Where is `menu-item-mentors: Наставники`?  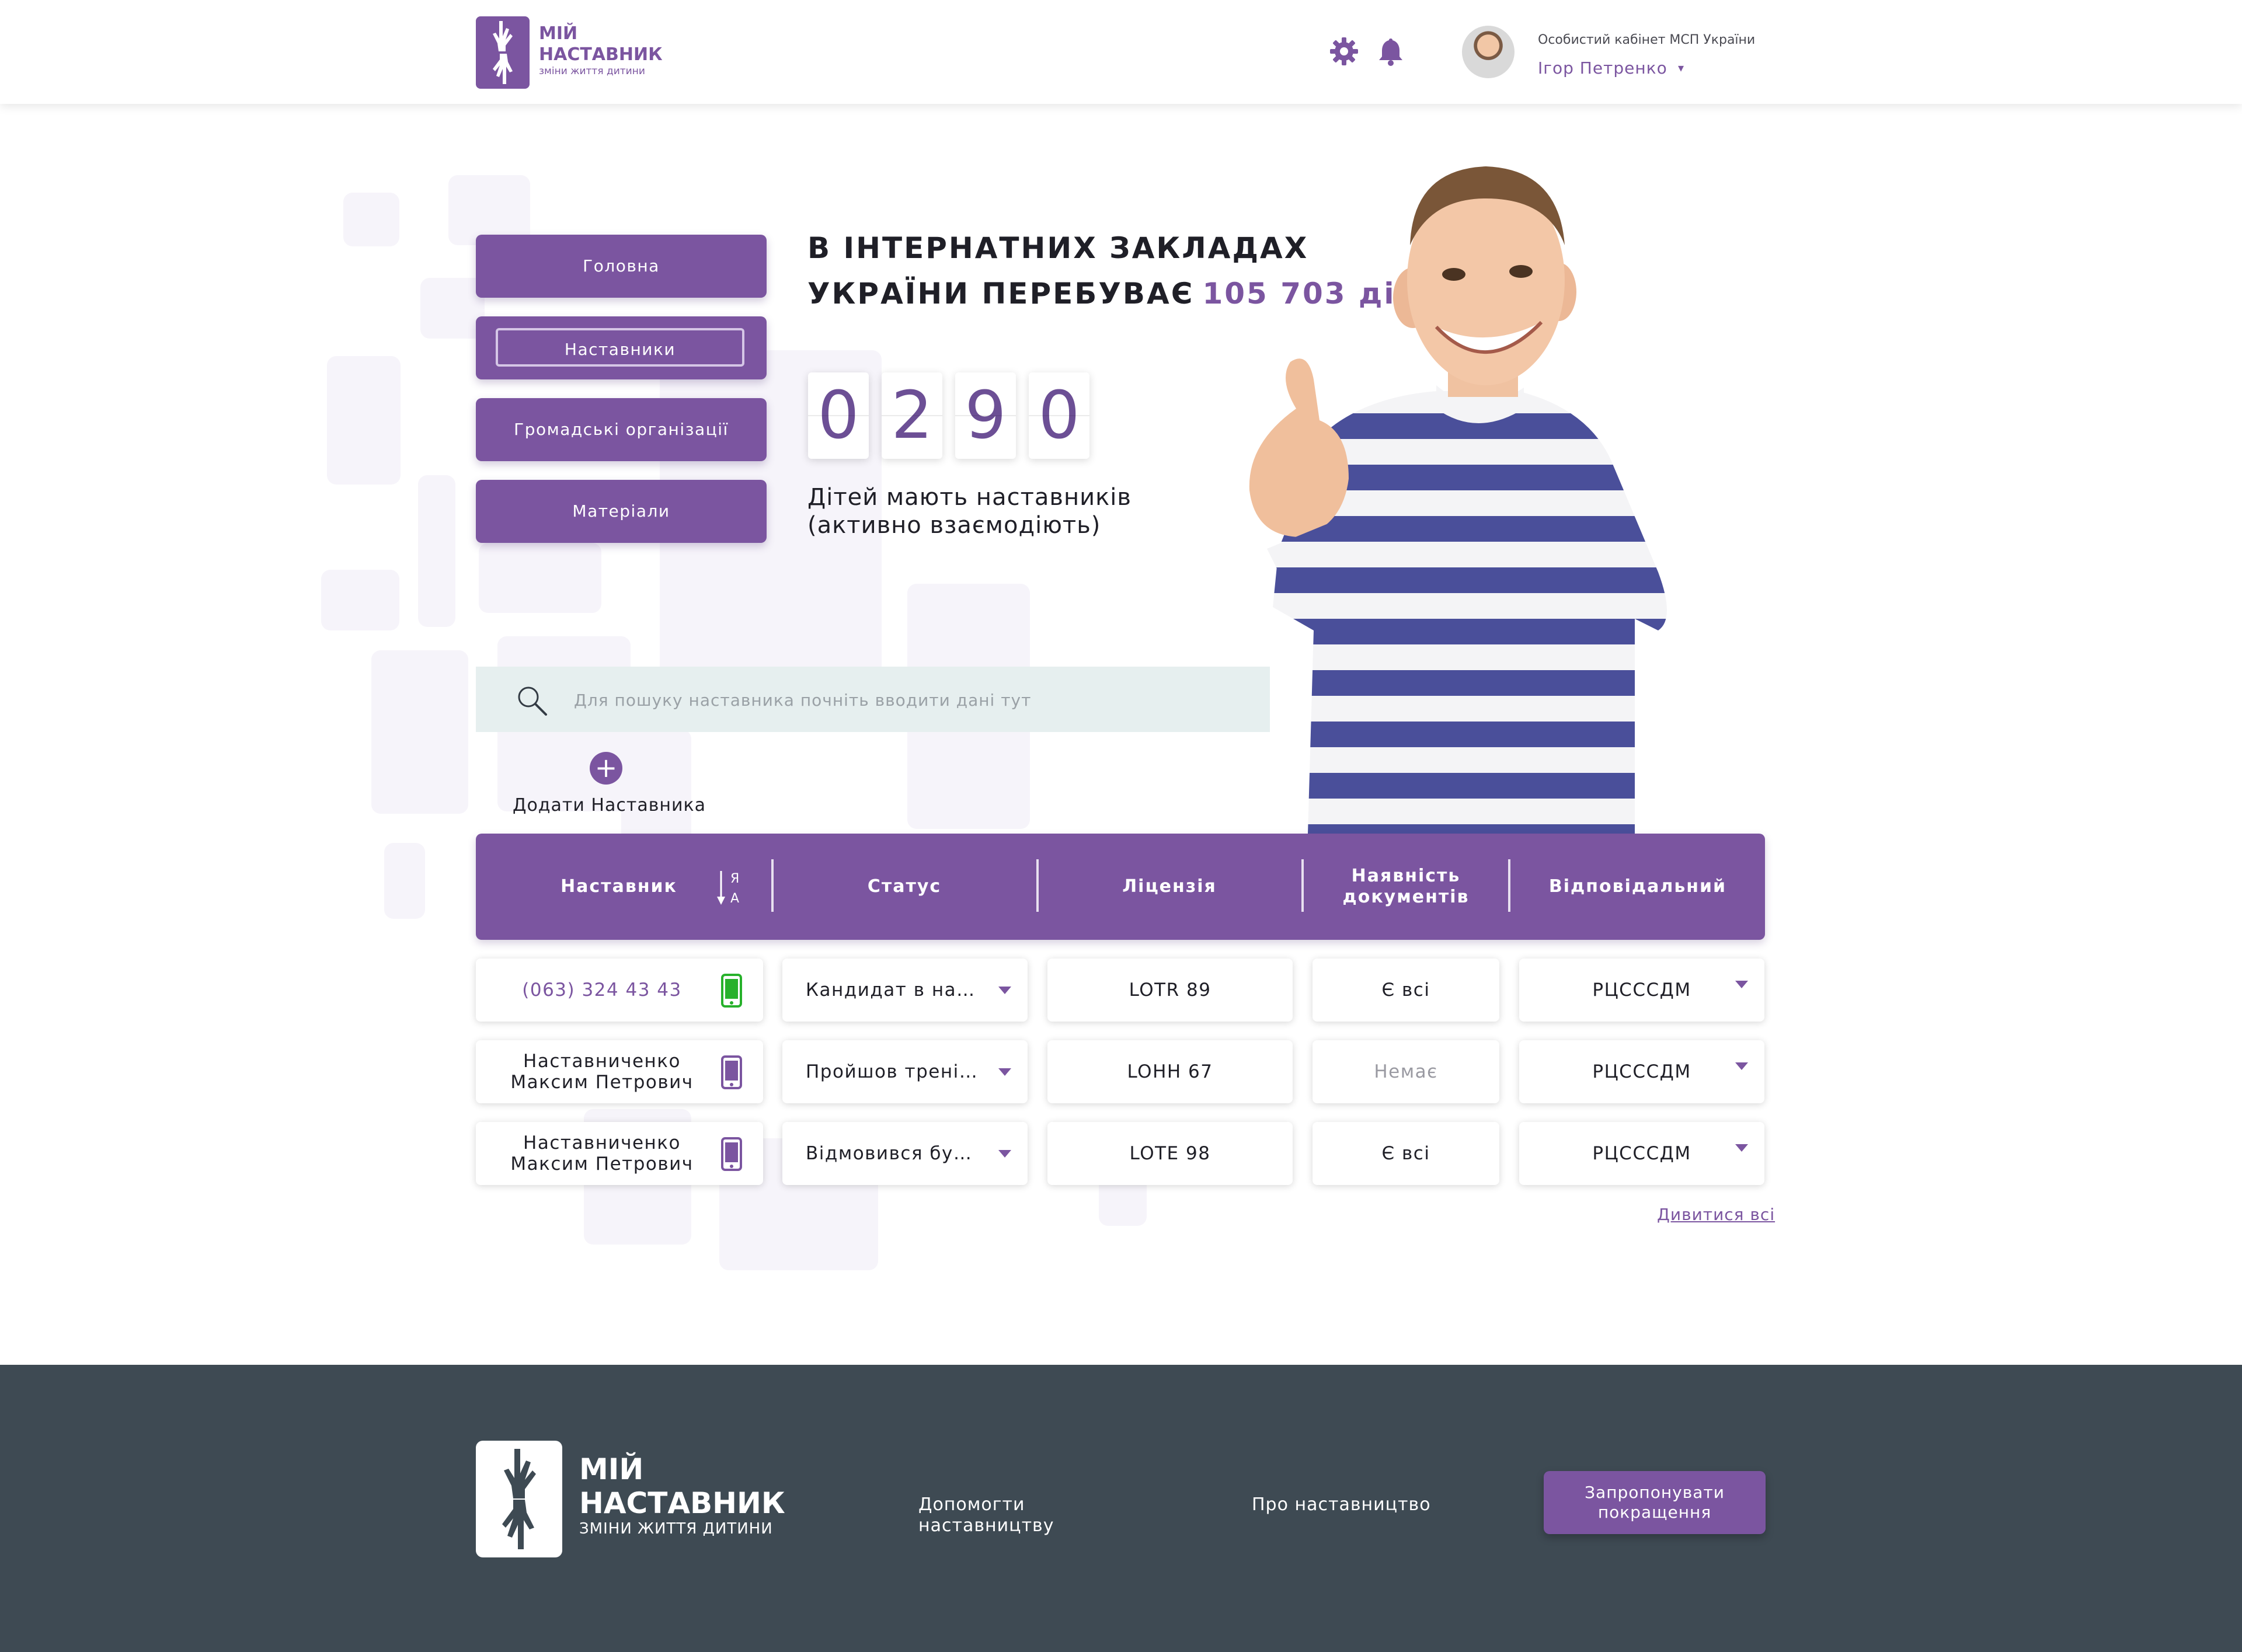 menu-item-mentors: Наставники is located at coordinates (621, 347).